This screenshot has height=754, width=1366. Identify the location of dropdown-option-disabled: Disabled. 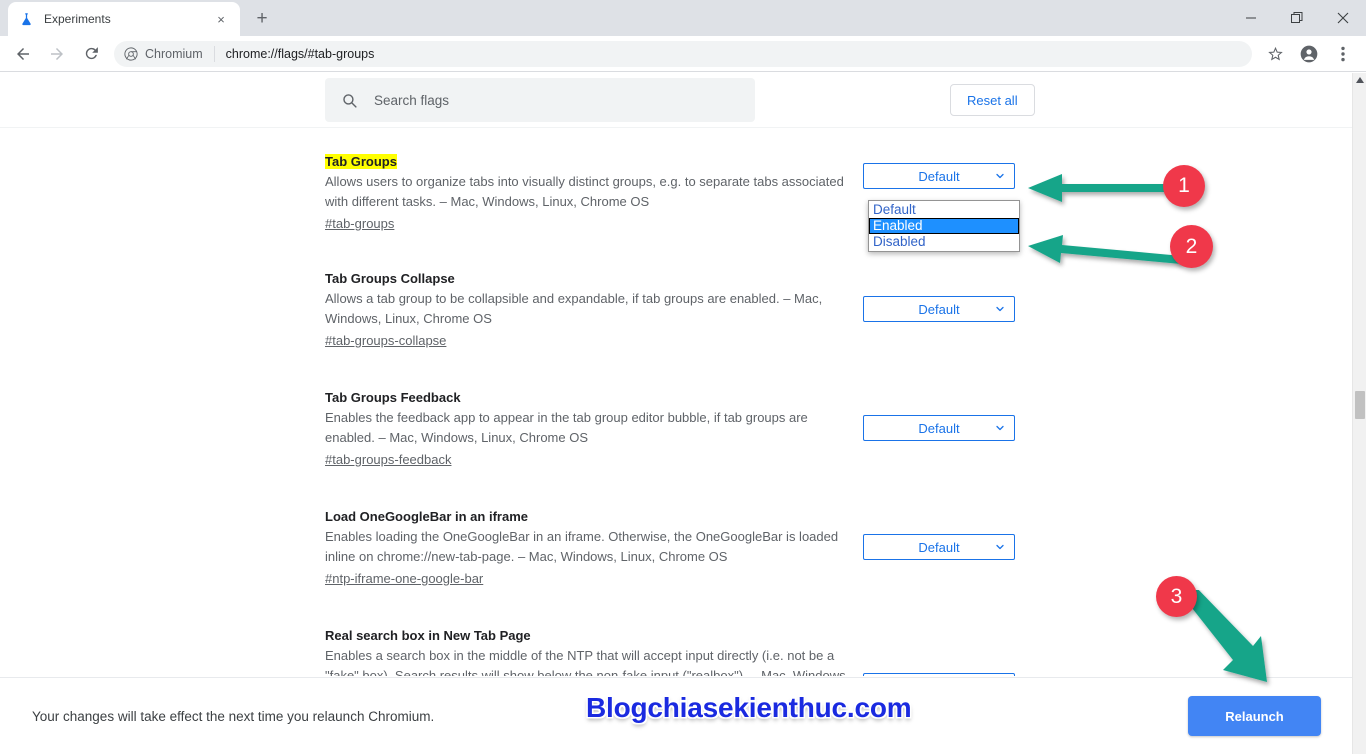
(944, 242).